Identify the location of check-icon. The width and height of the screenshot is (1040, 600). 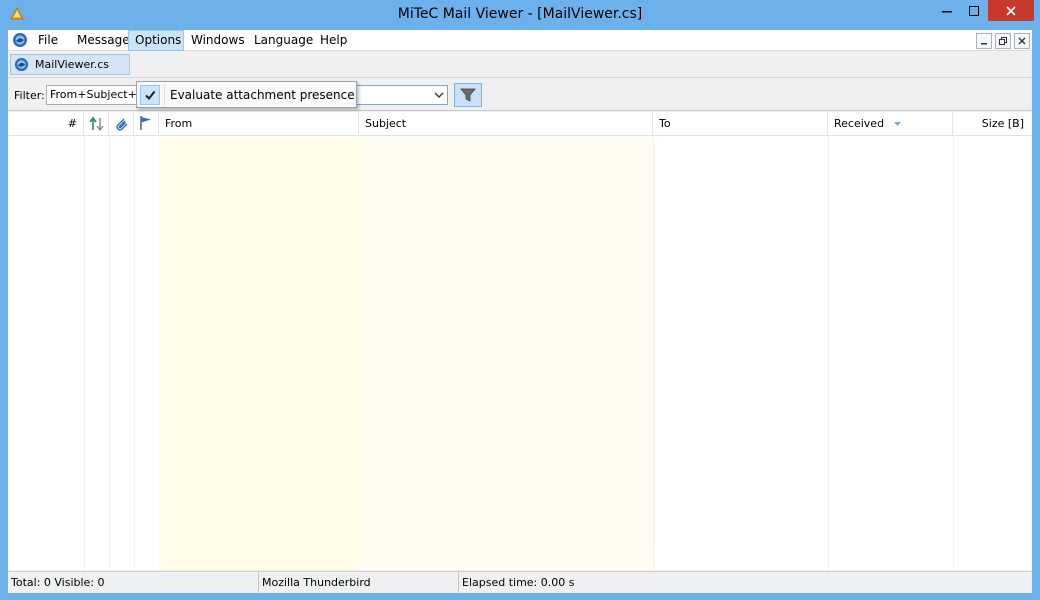
(150, 95).